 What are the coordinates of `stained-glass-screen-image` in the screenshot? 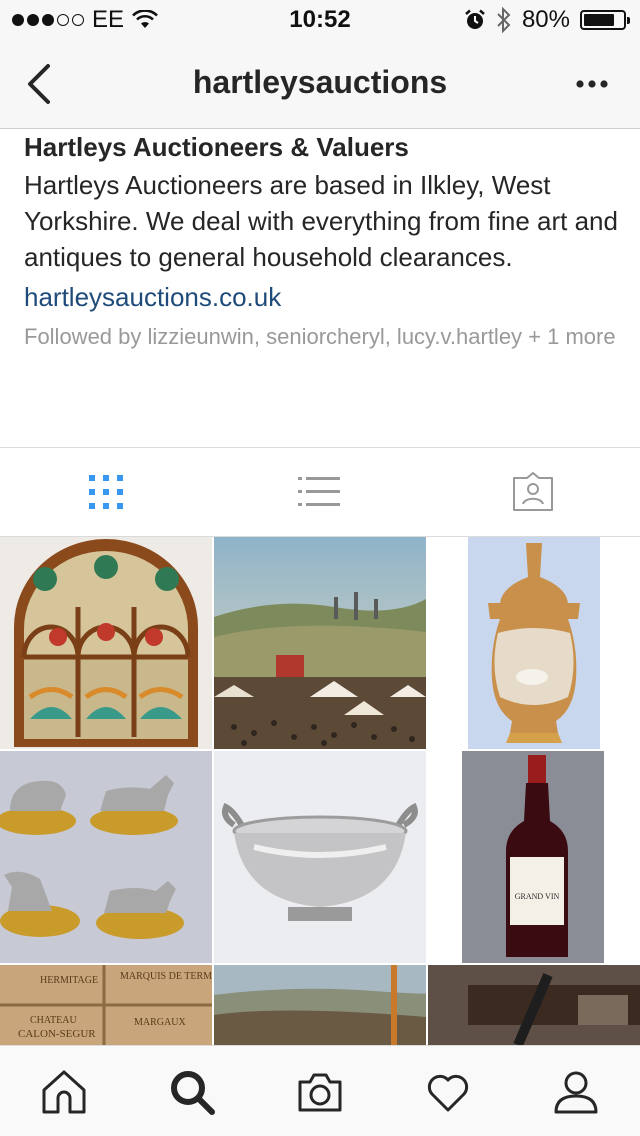 It's located at (106, 643).